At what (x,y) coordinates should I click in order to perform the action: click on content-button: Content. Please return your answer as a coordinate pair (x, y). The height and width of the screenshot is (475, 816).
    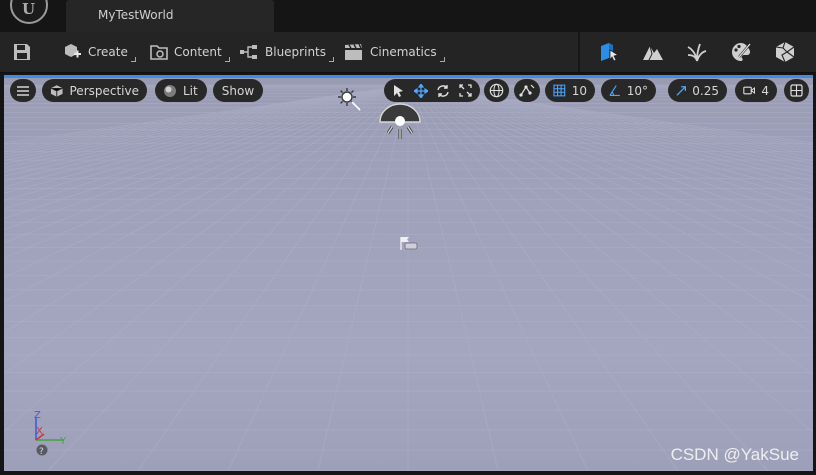
    Looking at the image, I should click on (190, 52).